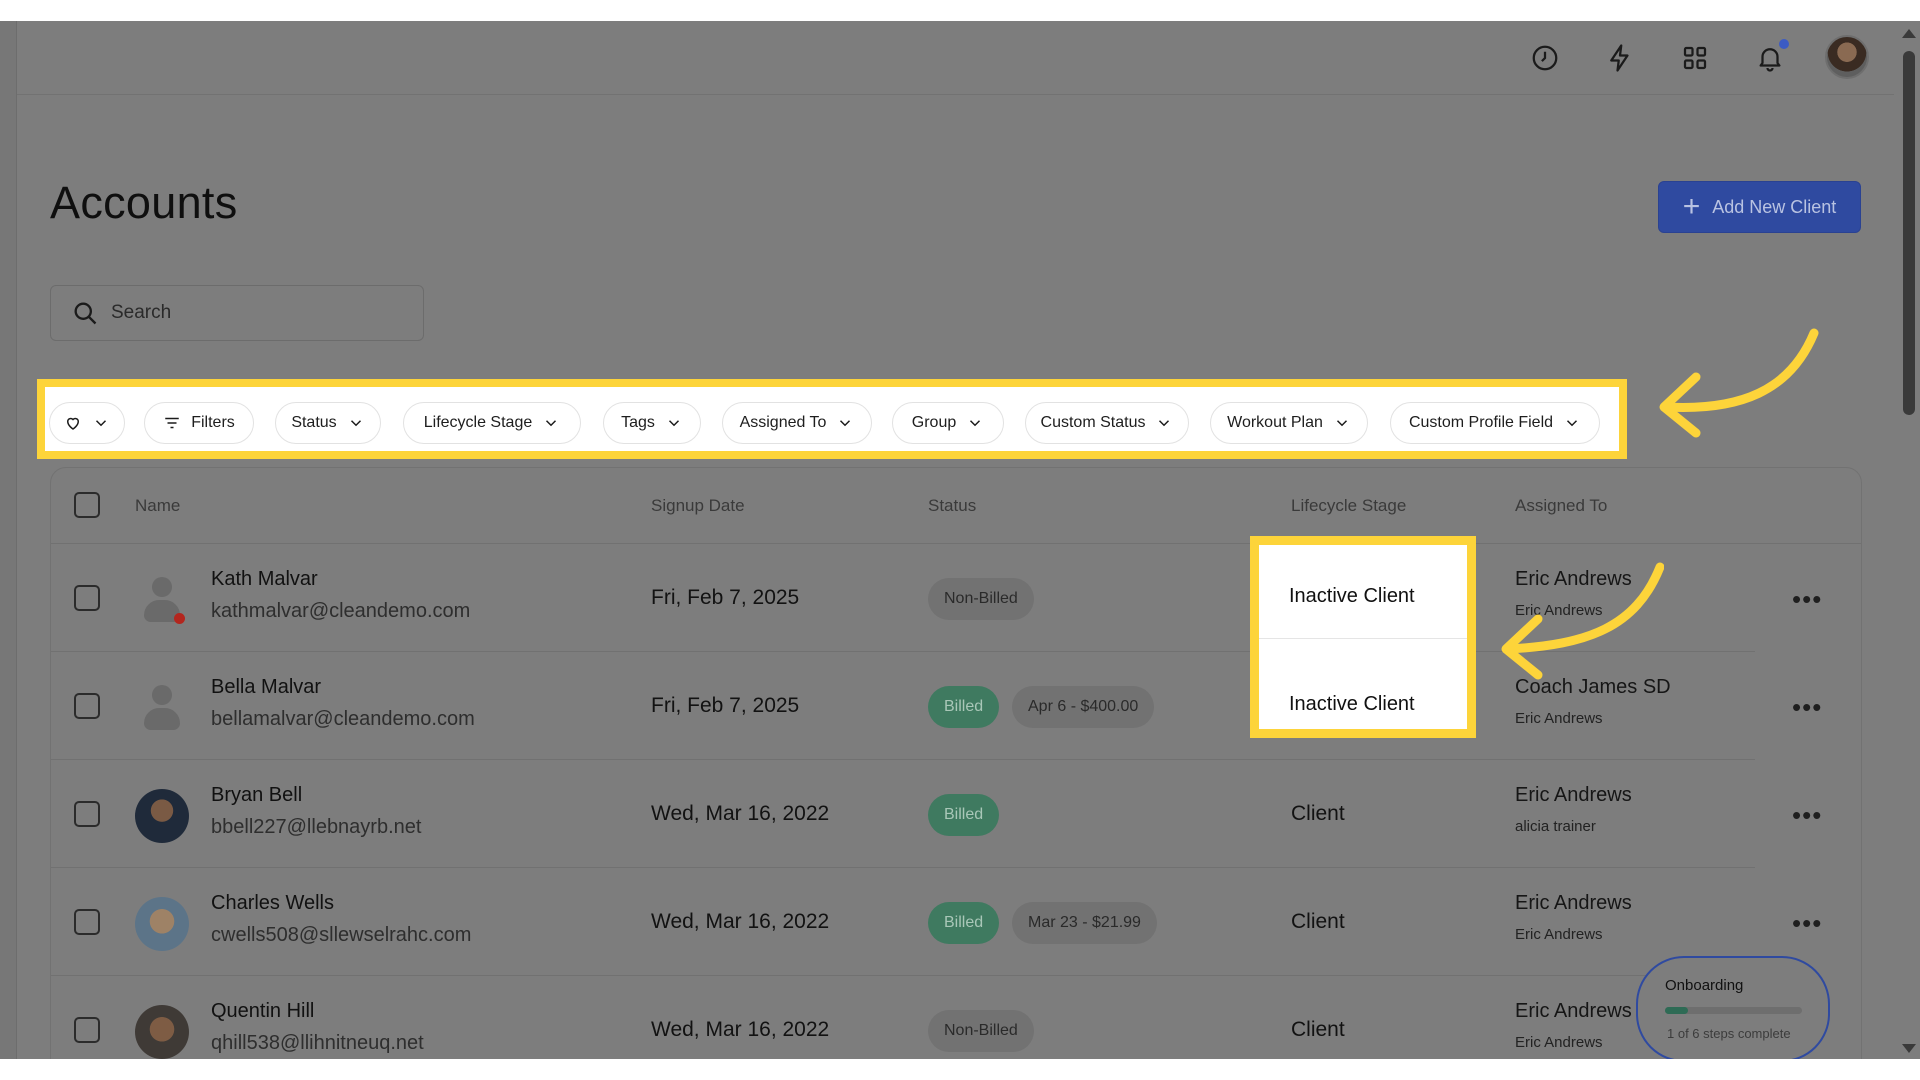  I want to click on scroll-down-icon, so click(1909, 1048).